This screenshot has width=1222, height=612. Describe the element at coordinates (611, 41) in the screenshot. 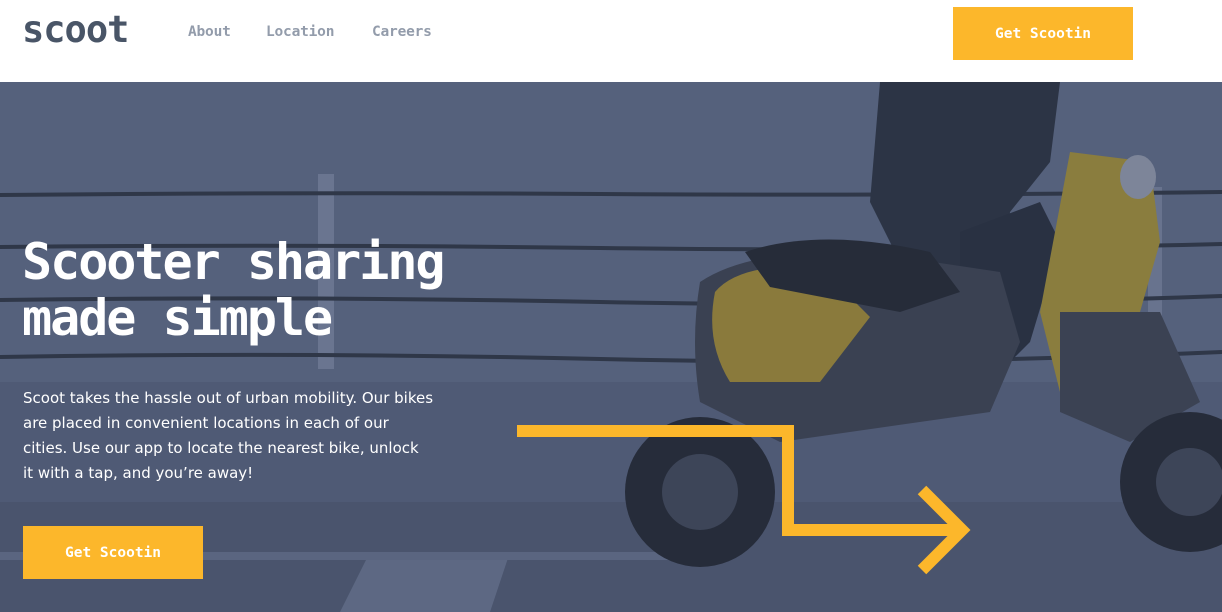

I see `site-header: scoot About Location Careers Get Scootin` at that location.